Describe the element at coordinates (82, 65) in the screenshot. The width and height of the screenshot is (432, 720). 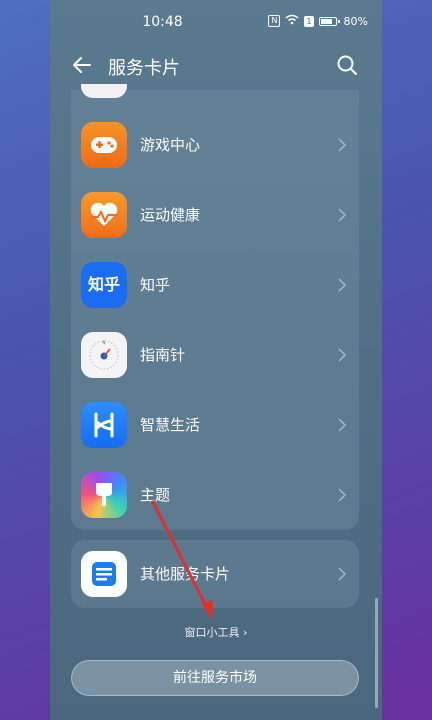
I see `back-arrow-icon` at that location.